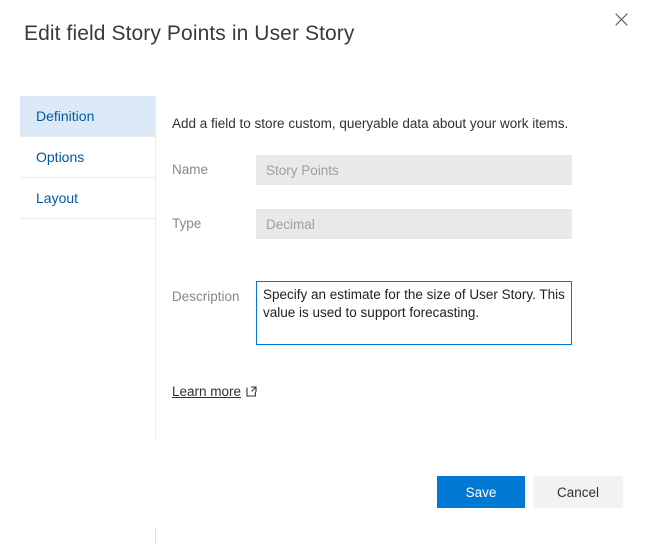  I want to click on name-input, so click(414, 170).